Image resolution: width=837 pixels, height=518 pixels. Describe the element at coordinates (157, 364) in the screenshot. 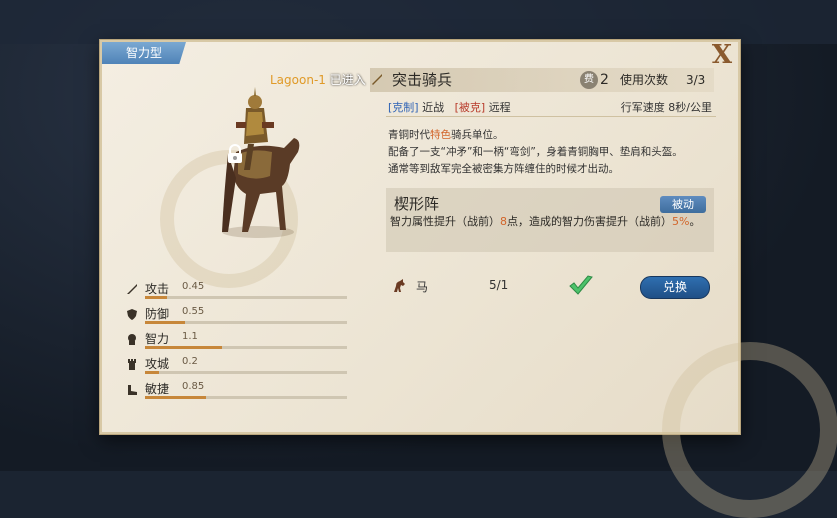

I see `stat-label: 攻城` at that location.